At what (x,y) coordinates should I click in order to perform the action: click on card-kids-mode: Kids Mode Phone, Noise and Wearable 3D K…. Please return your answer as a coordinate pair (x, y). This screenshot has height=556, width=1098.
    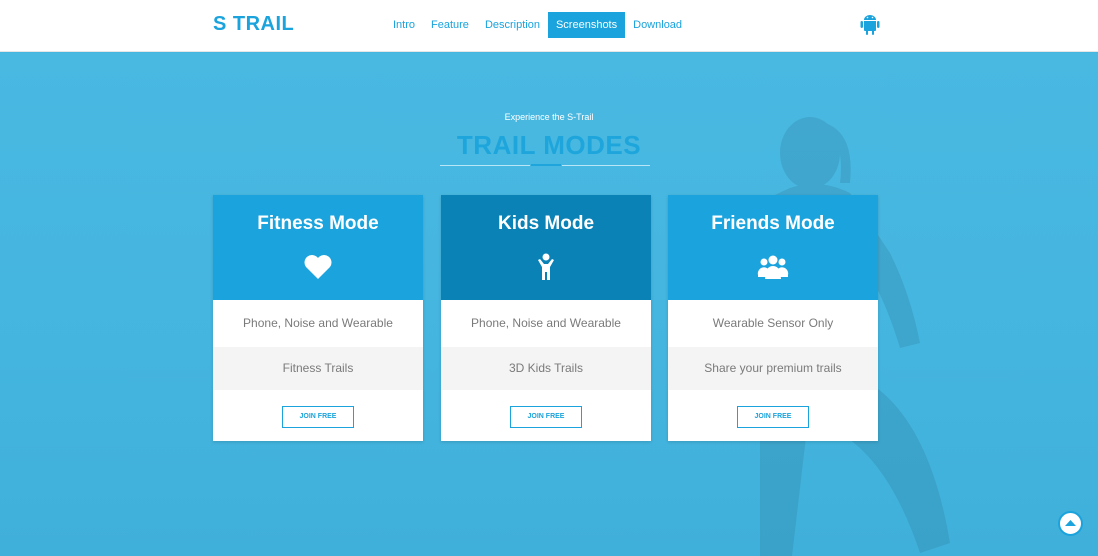
    Looking at the image, I should click on (546, 318).